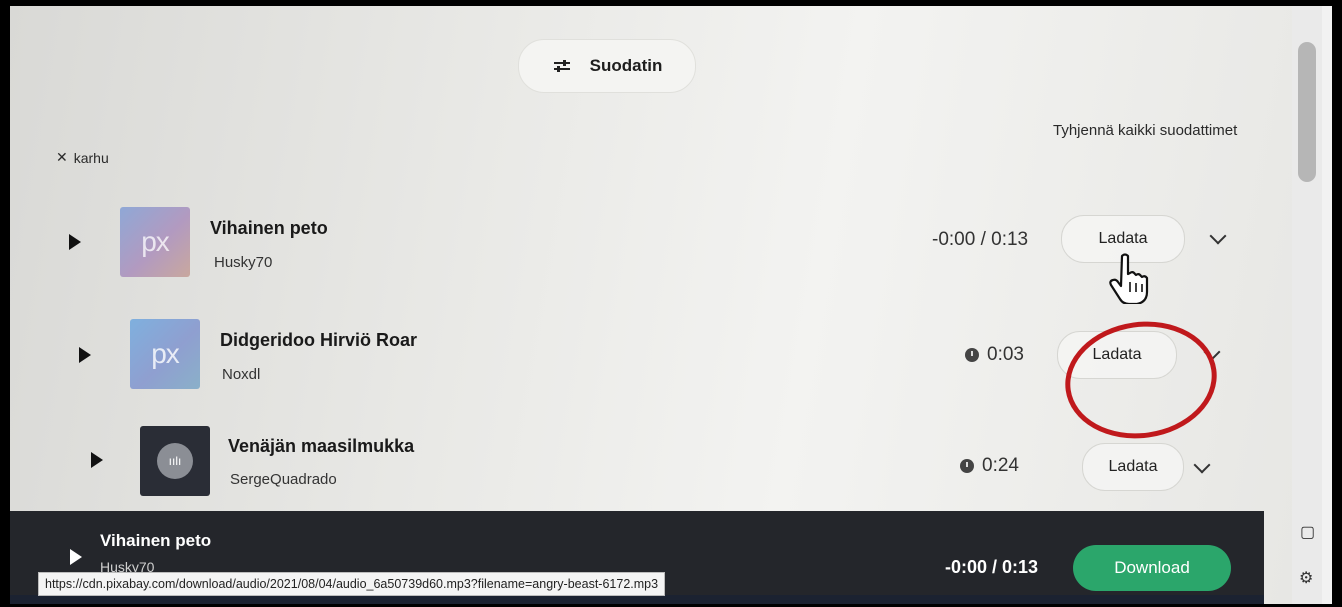 The image size is (1342, 607). I want to click on hand-cursor-icon, so click(1129, 278).